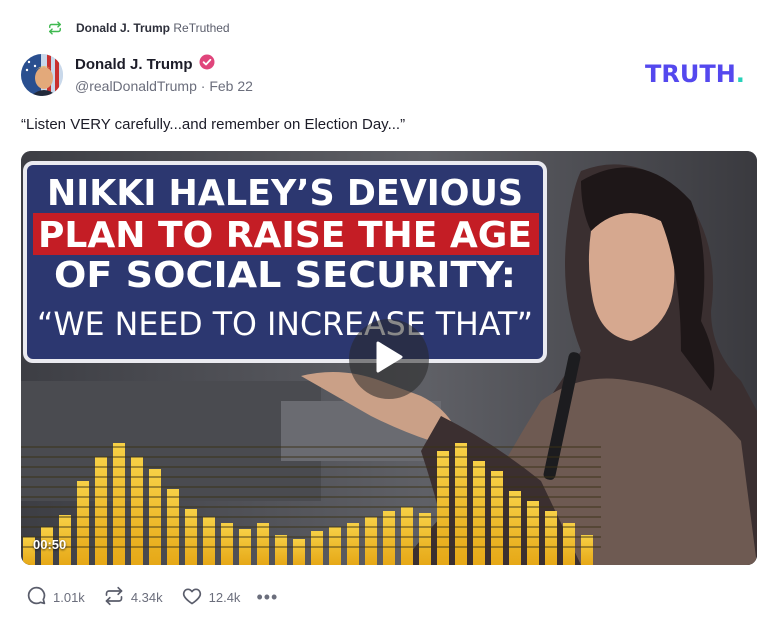  I want to click on truth-logo: TRUTH., so click(695, 74).